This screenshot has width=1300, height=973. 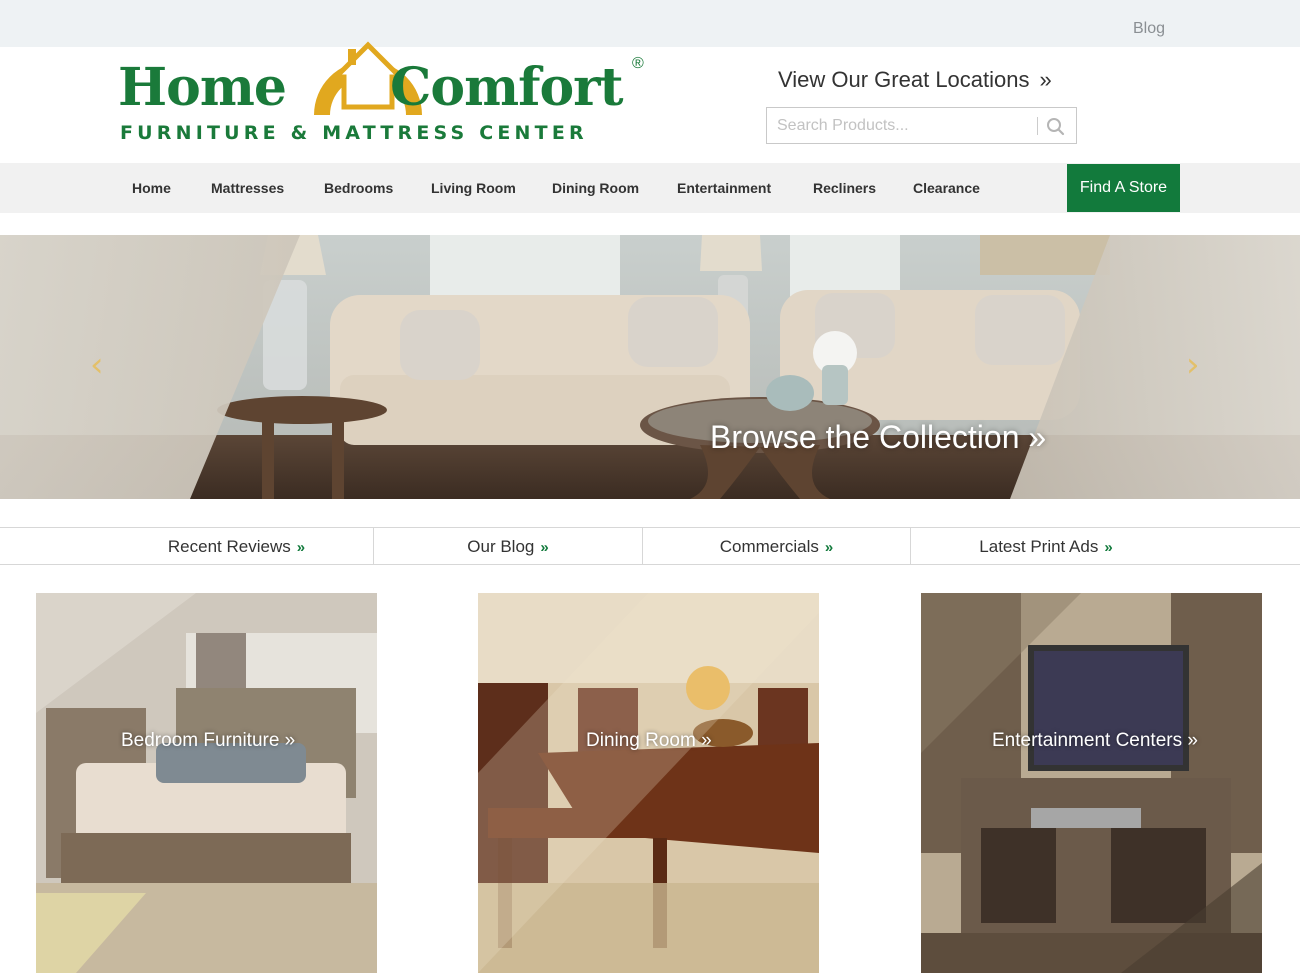 I want to click on tab-recent-reviews: Recent Reviews », so click(x=186, y=546).